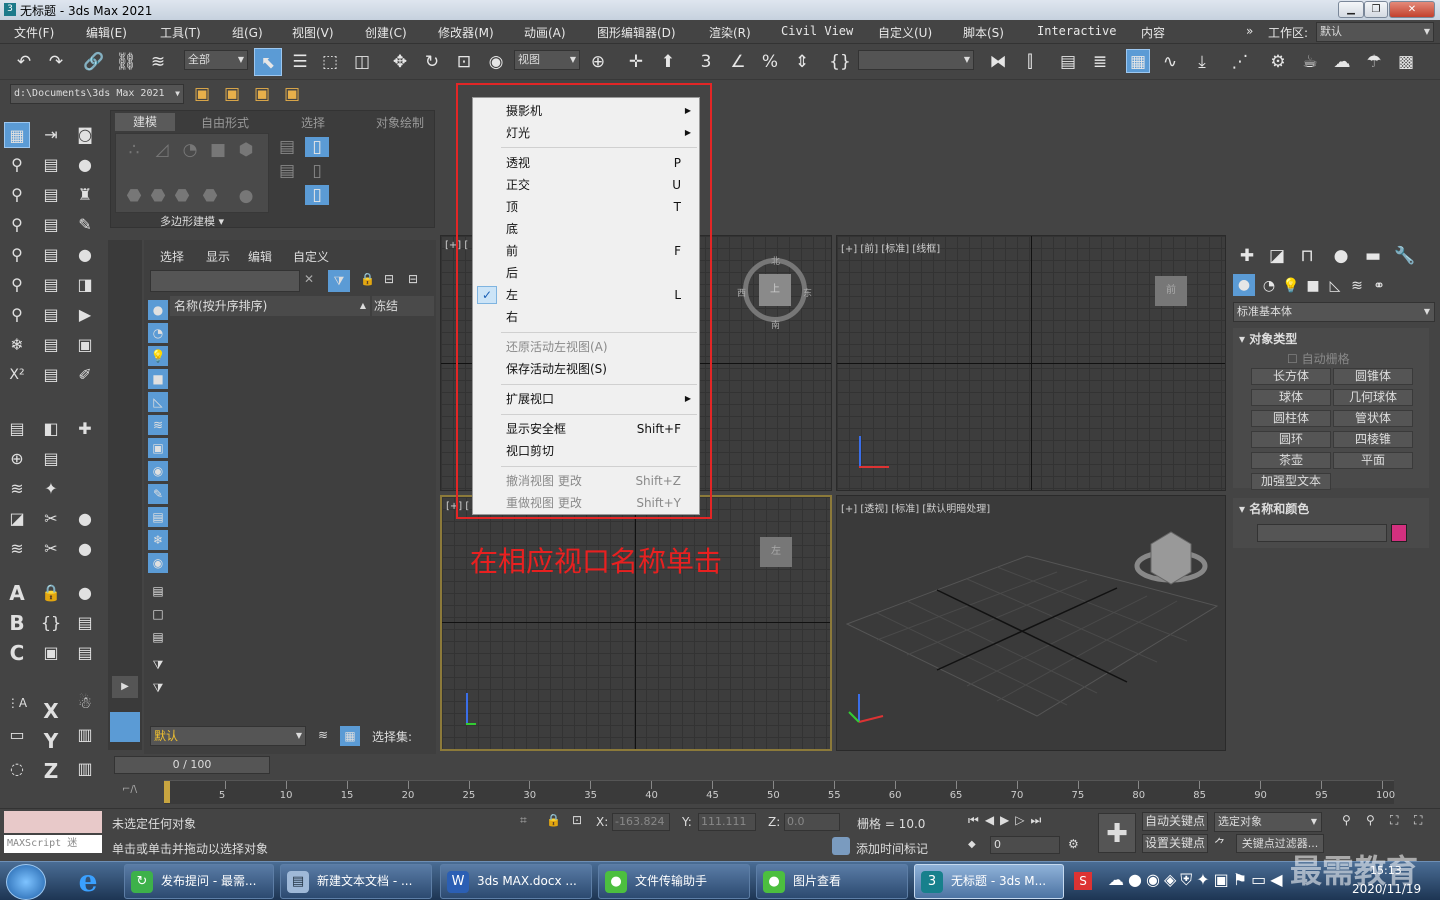 This screenshot has height=900, width=1440. I want to click on cameras-tab-icon: ■, so click(1313, 286).